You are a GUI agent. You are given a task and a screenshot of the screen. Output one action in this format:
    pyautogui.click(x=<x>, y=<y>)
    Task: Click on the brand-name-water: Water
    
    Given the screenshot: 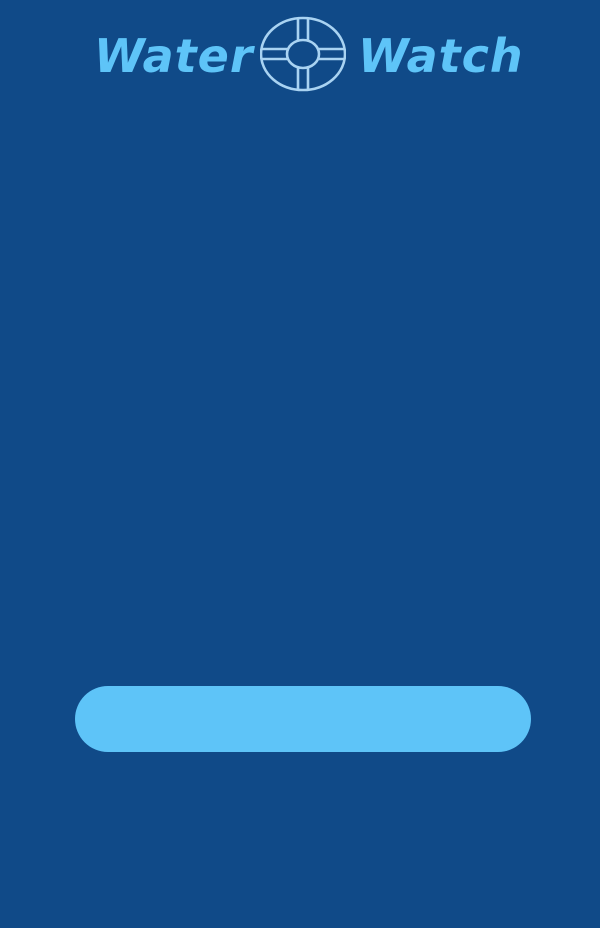 What is the action you would take?
    pyautogui.click(x=174, y=56)
    